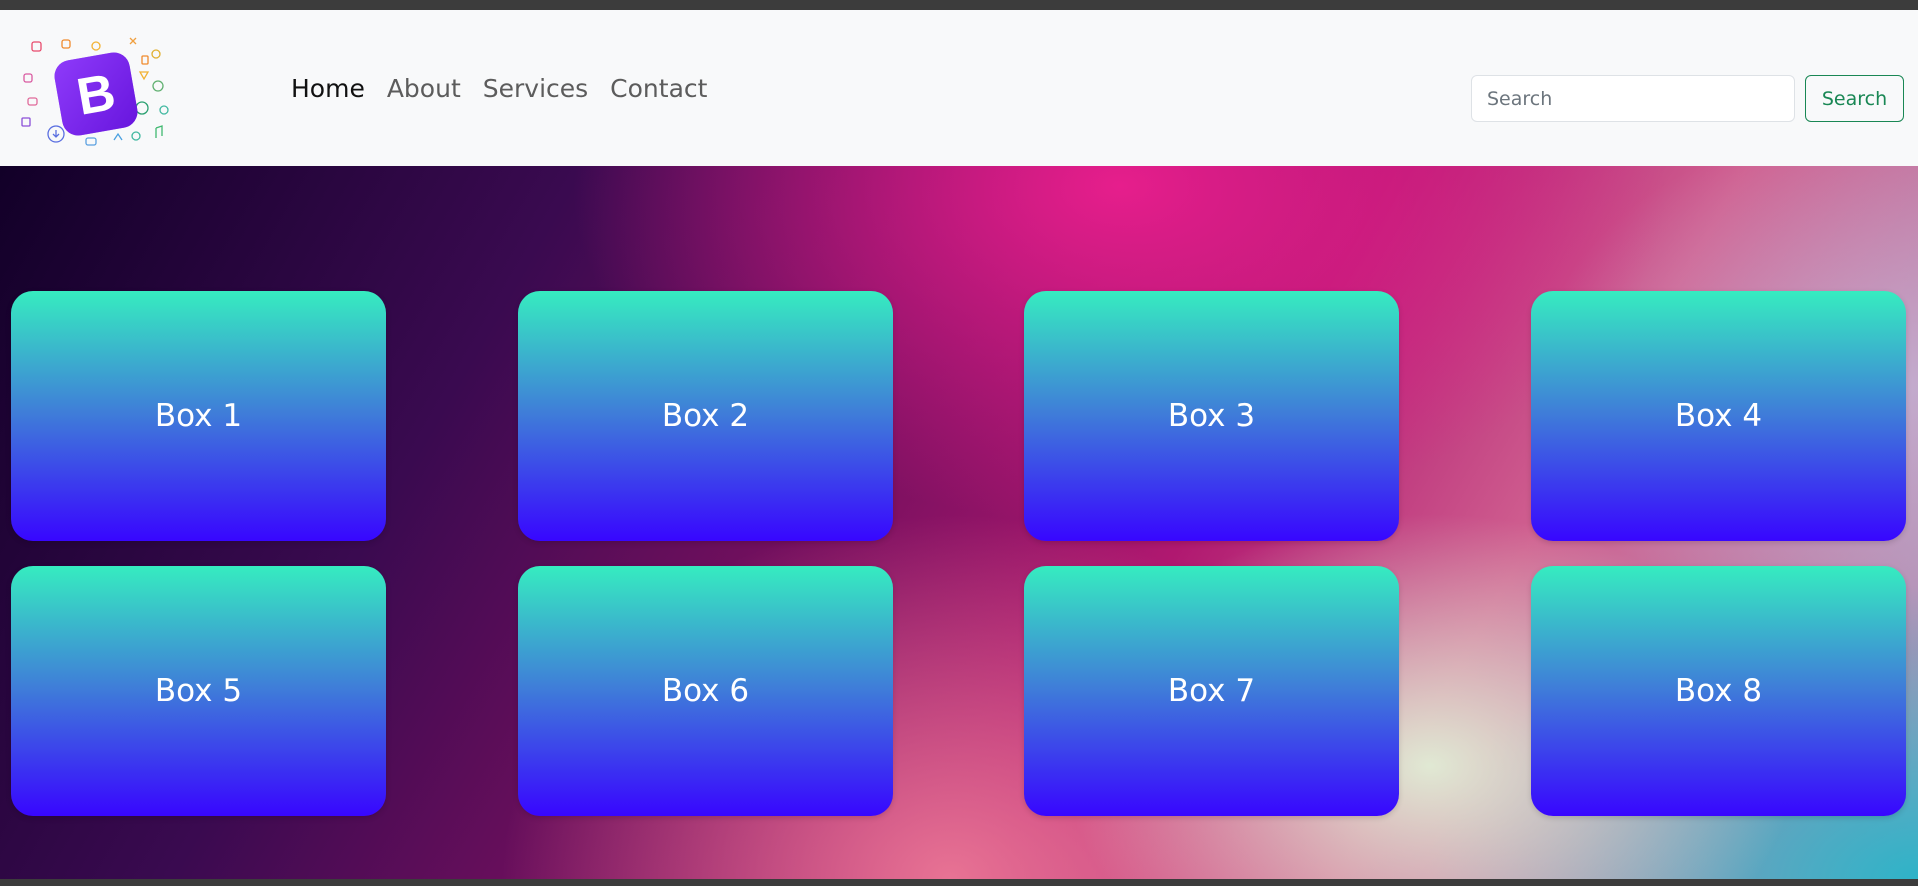  What do you see at coordinates (198, 691) in the screenshot?
I see `box-5: Box 5` at bounding box center [198, 691].